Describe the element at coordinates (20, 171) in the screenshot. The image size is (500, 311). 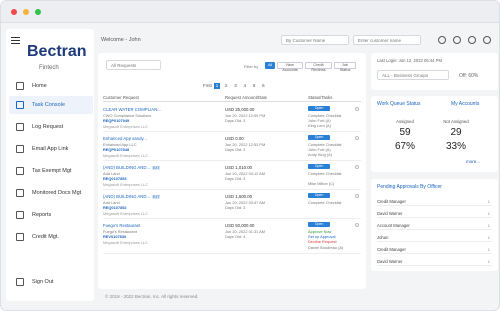
I see `tax-icon` at that location.